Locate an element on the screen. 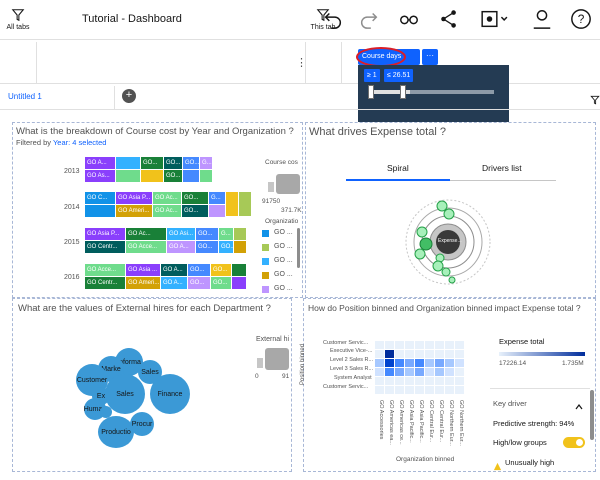 This screenshot has width=600, height=480. x-axis-label: Organization binned is located at coordinates (425, 459).